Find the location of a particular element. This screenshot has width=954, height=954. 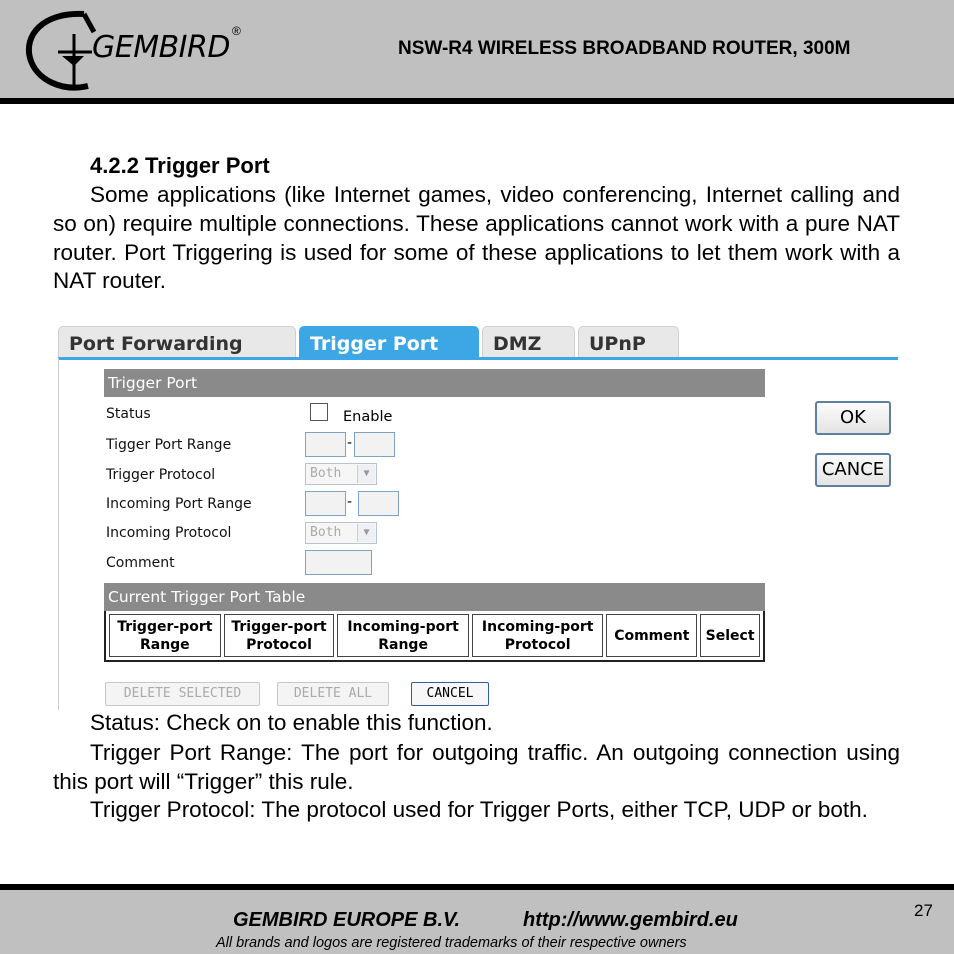

footer-url: http://www.gembird.eu is located at coordinates (630, 920).